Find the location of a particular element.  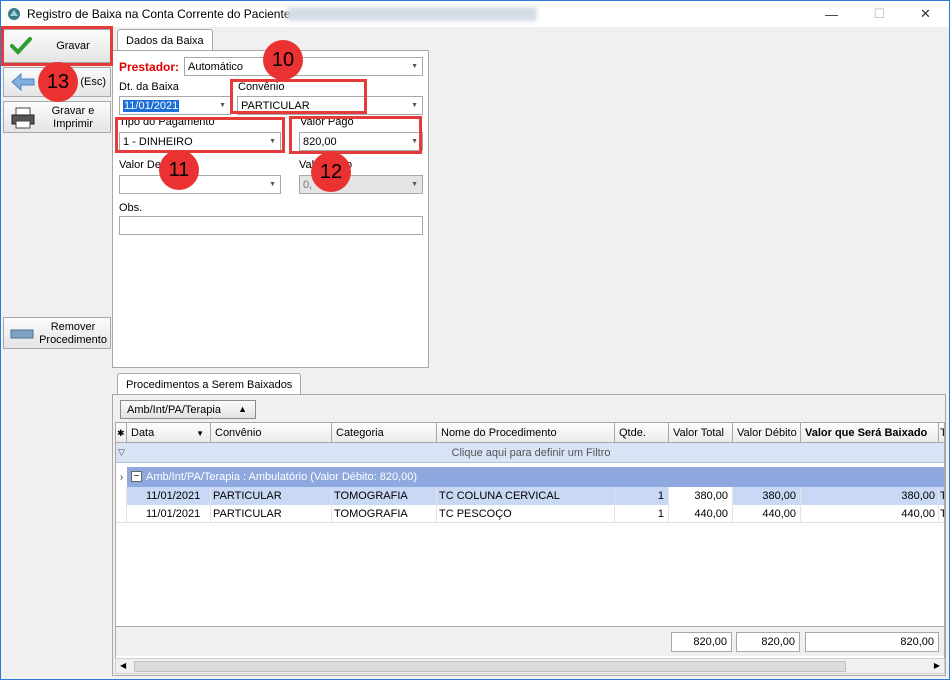

total-valor-total: 820,00 is located at coordinates (701, 642).